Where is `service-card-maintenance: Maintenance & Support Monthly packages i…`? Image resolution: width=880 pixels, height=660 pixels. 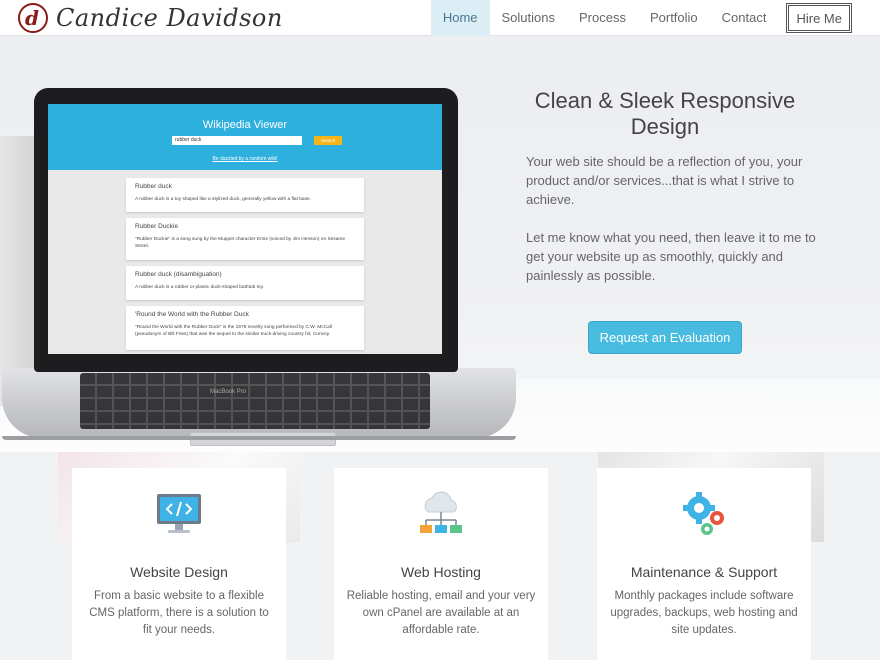 service-card-maintenance: Maintenance & Support Monthly packages i… is located at coordinates (704, 564).